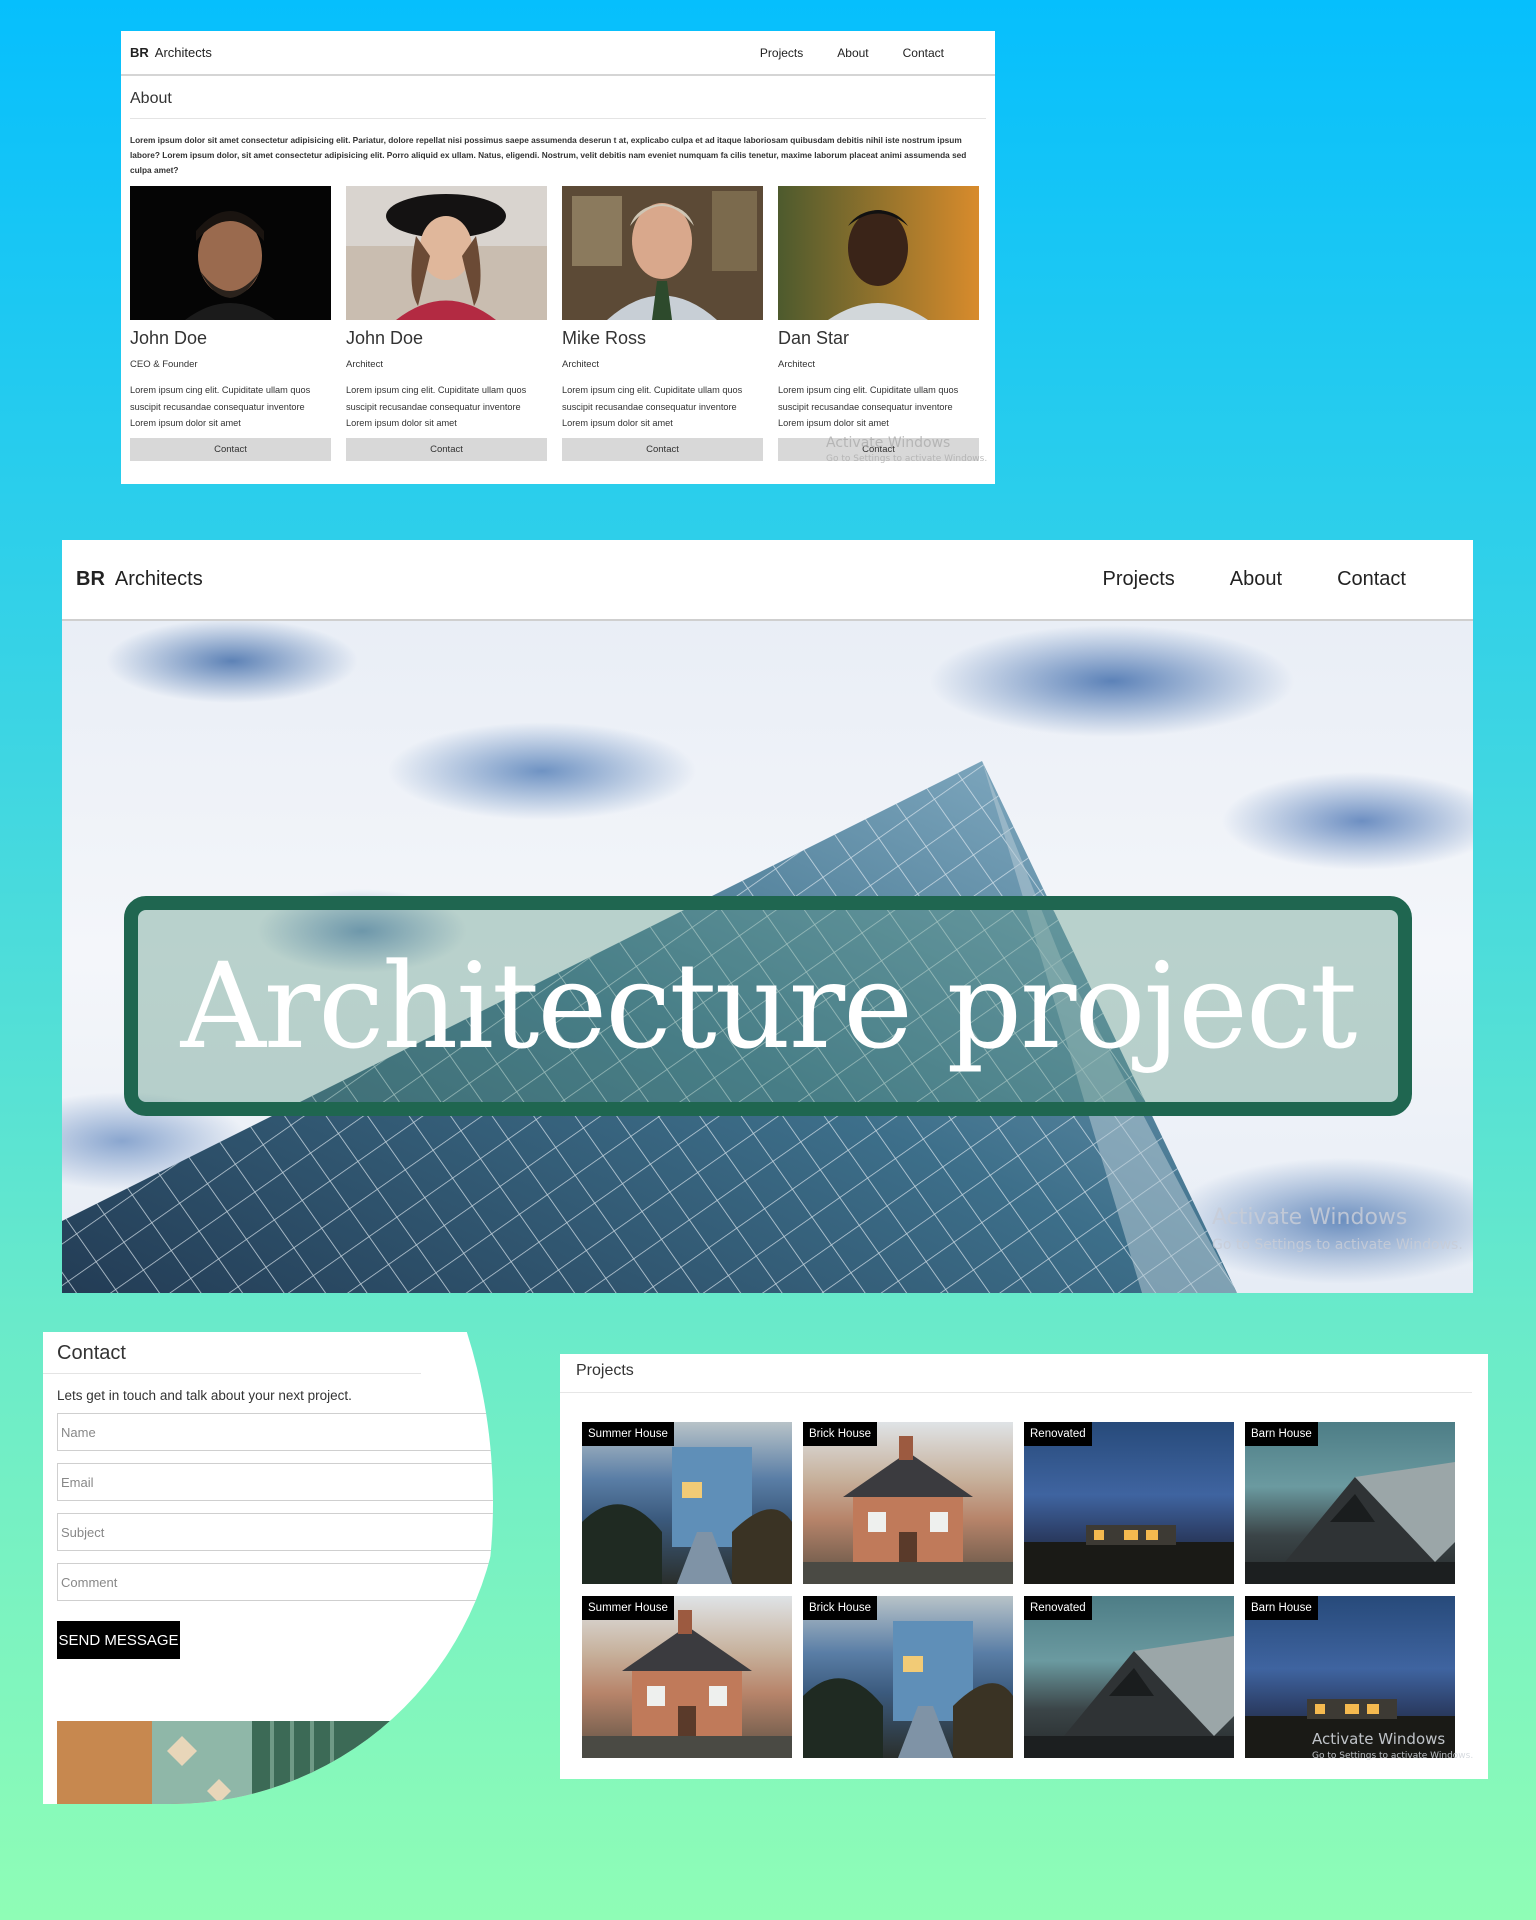  What do you see at coordinates (232, 1353) in the screenshot?
I see `section-title: Contact` at bounding box center [232, 1353].